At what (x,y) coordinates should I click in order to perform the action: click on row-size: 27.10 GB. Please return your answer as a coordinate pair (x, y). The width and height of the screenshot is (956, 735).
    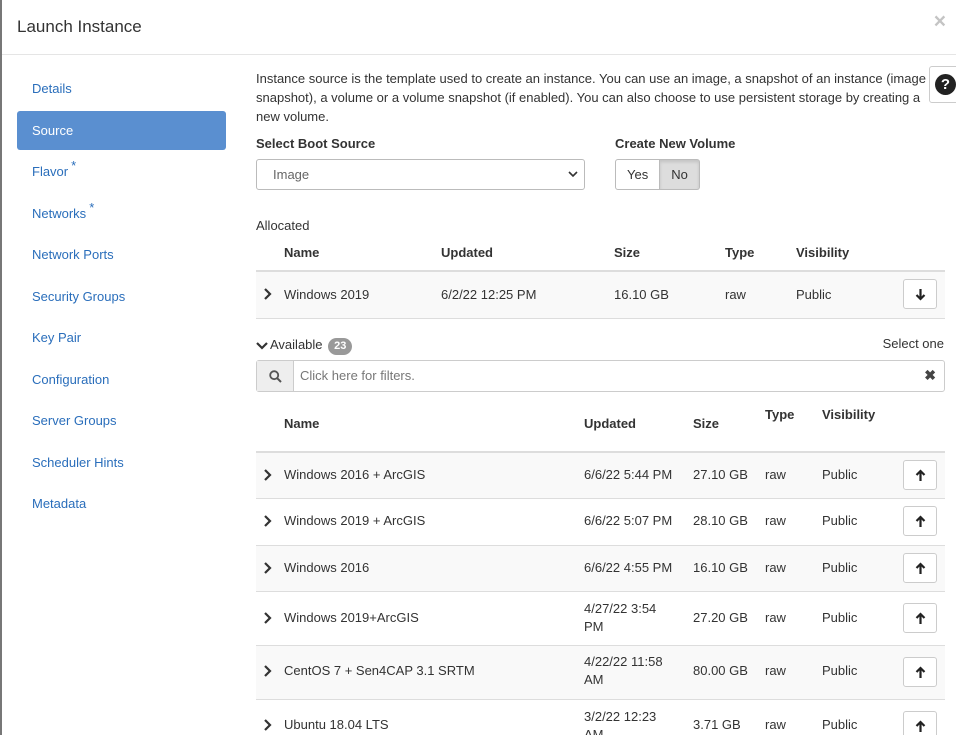
    Looking at the image, I should click on (720, 474).